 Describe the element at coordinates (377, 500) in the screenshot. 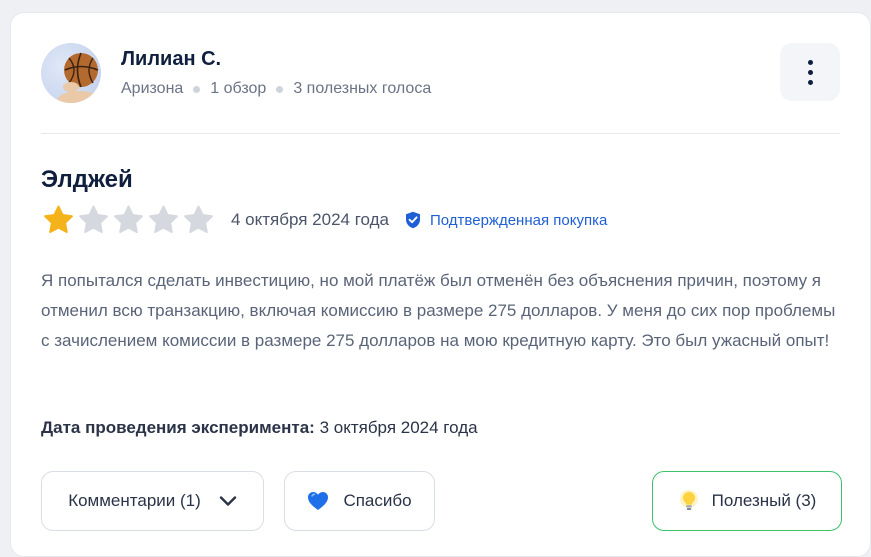

I see `thanks-label: Спасибо` at that location.